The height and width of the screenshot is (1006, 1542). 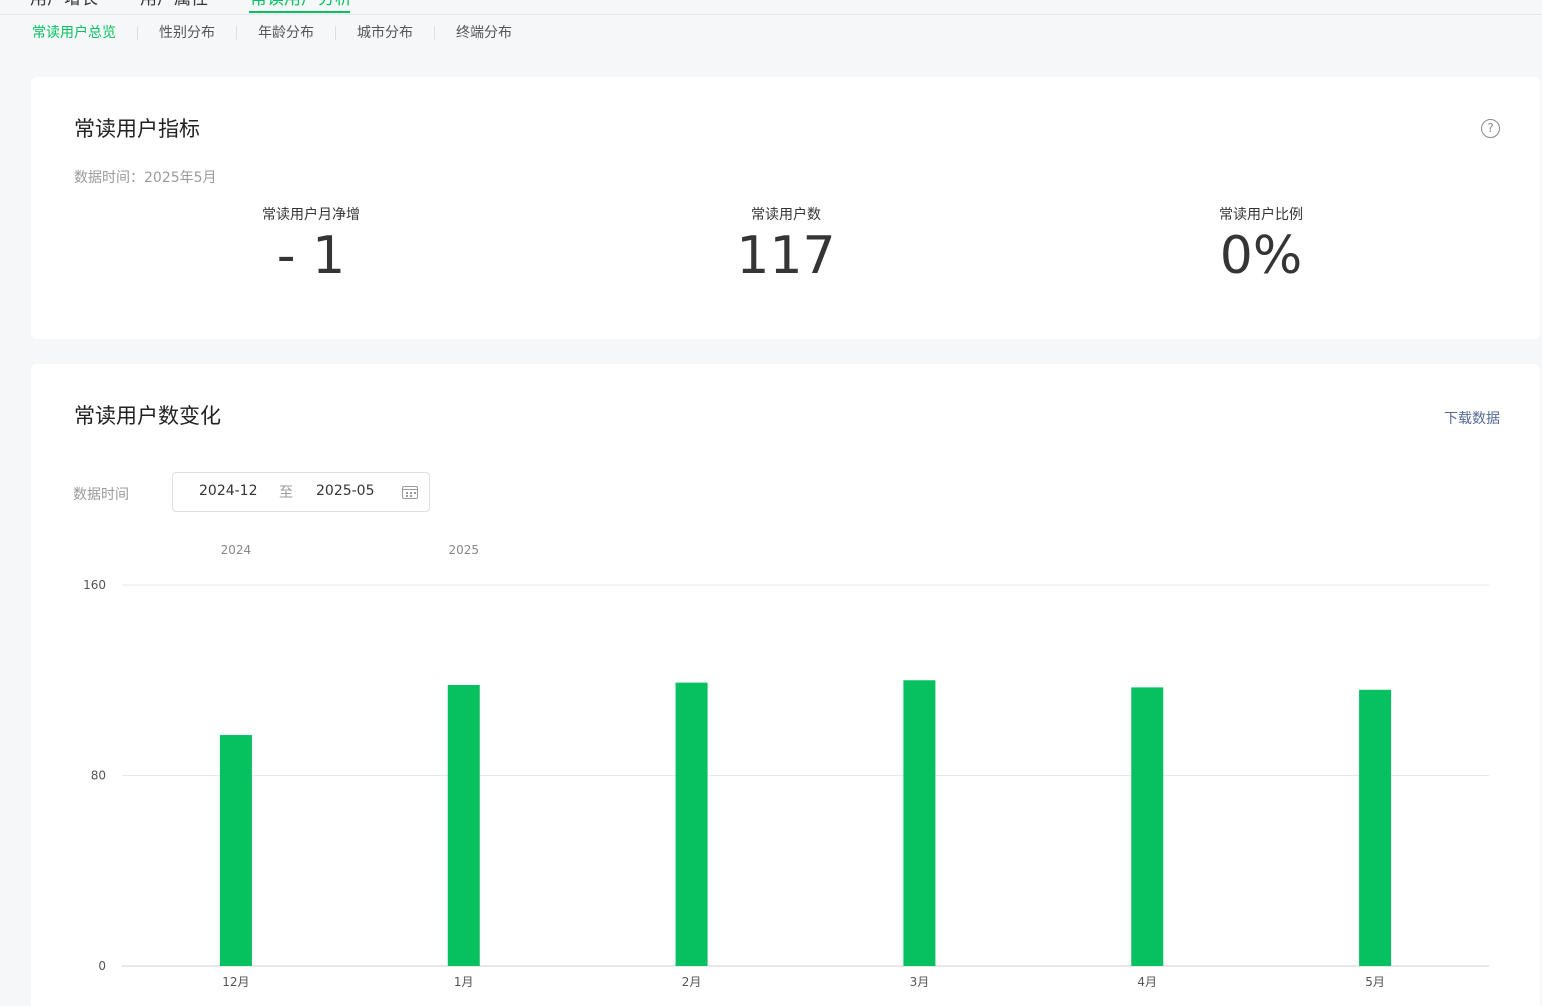 I want to click on y-tick-label: 160, so click(x=94, y=585).